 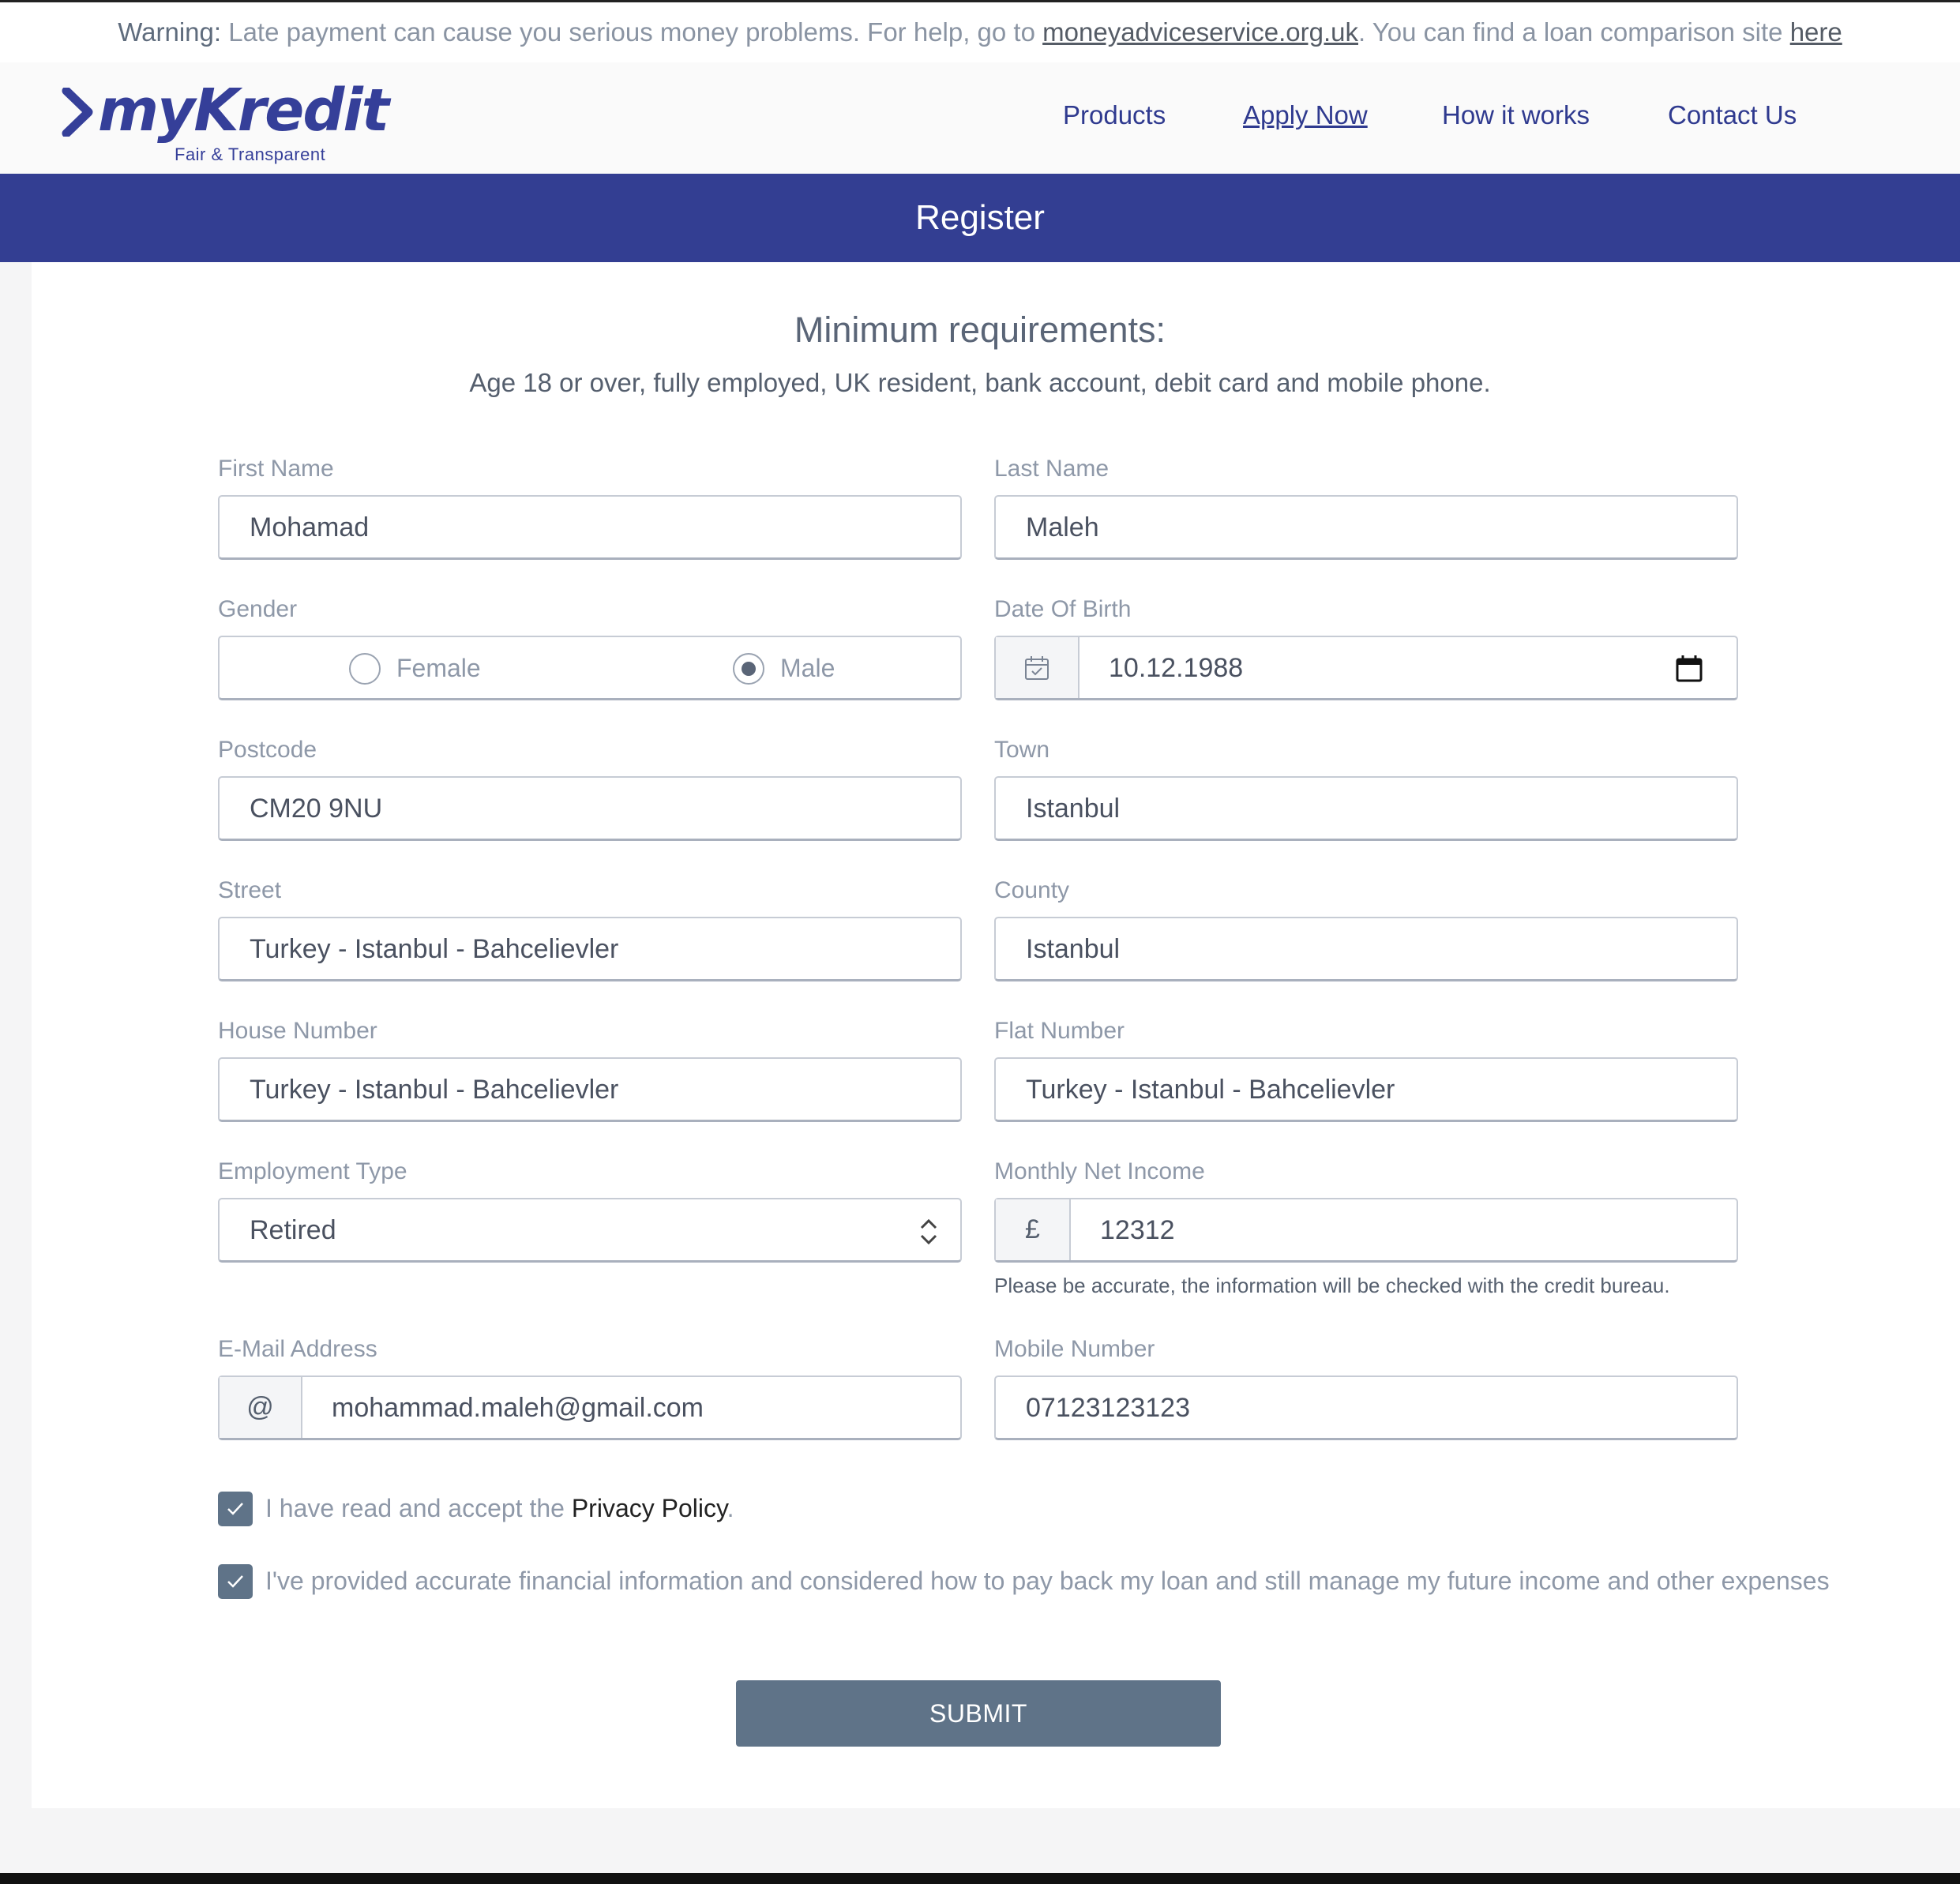 I want to click on accuracy-checkbox, so click(x=235, y=1581).